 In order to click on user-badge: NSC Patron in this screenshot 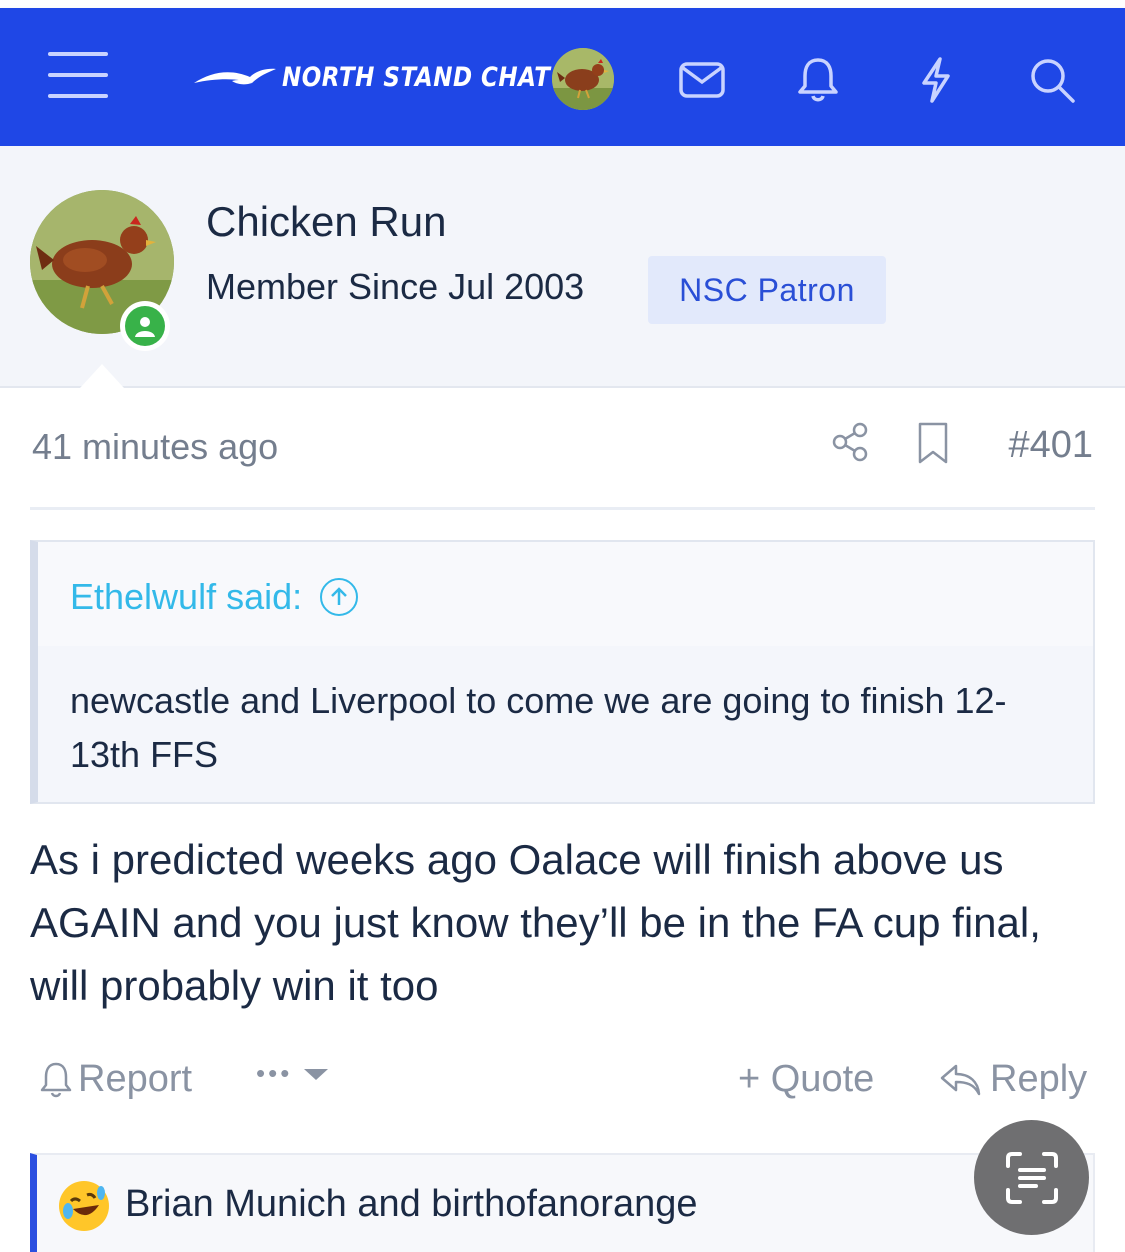, I will do `click(767, 290)`.